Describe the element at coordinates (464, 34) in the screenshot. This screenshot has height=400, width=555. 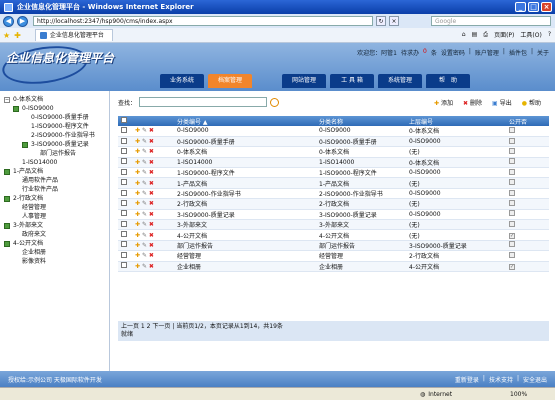
I see `home-icon: ⌂` at that location.